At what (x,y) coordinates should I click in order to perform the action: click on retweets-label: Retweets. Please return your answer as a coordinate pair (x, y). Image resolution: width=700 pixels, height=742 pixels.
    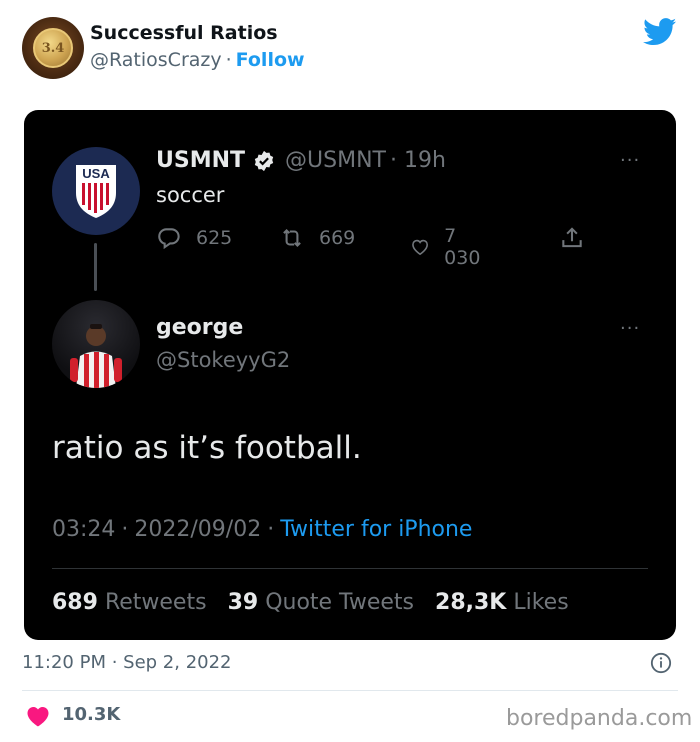
    Looking at the image, I should click on (155, 602).